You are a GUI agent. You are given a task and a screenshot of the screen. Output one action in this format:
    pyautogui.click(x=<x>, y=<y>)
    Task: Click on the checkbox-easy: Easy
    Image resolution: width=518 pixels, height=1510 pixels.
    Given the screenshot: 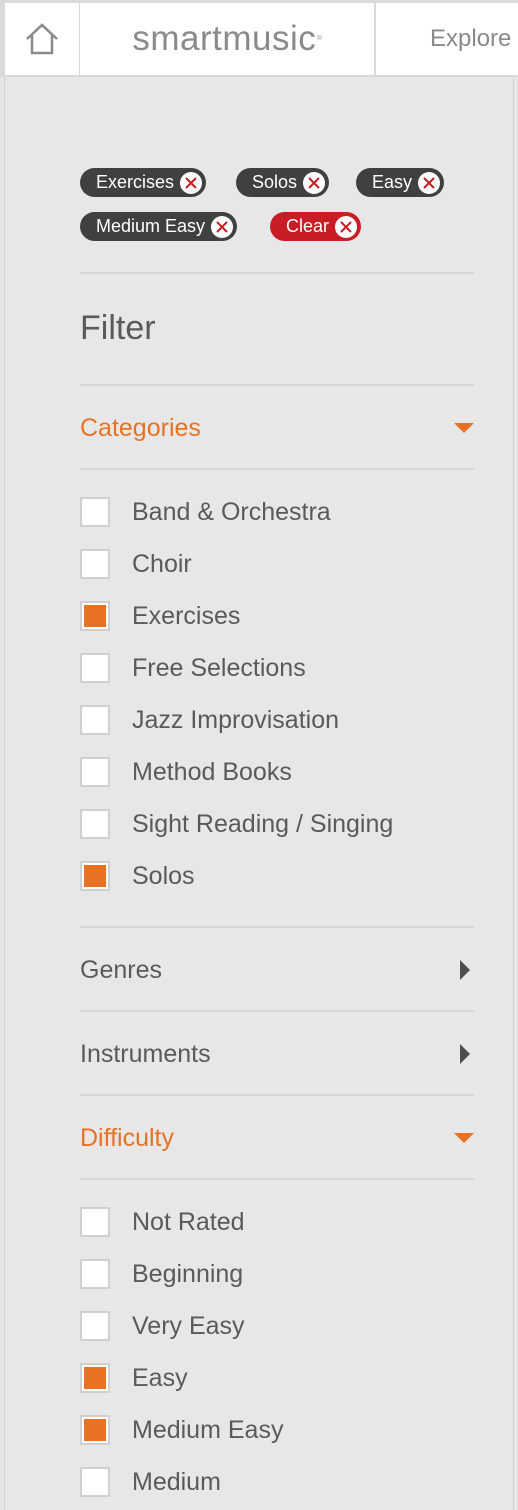 What is the action you would take?
    pyautogui.click(x=134, y=1378)
    